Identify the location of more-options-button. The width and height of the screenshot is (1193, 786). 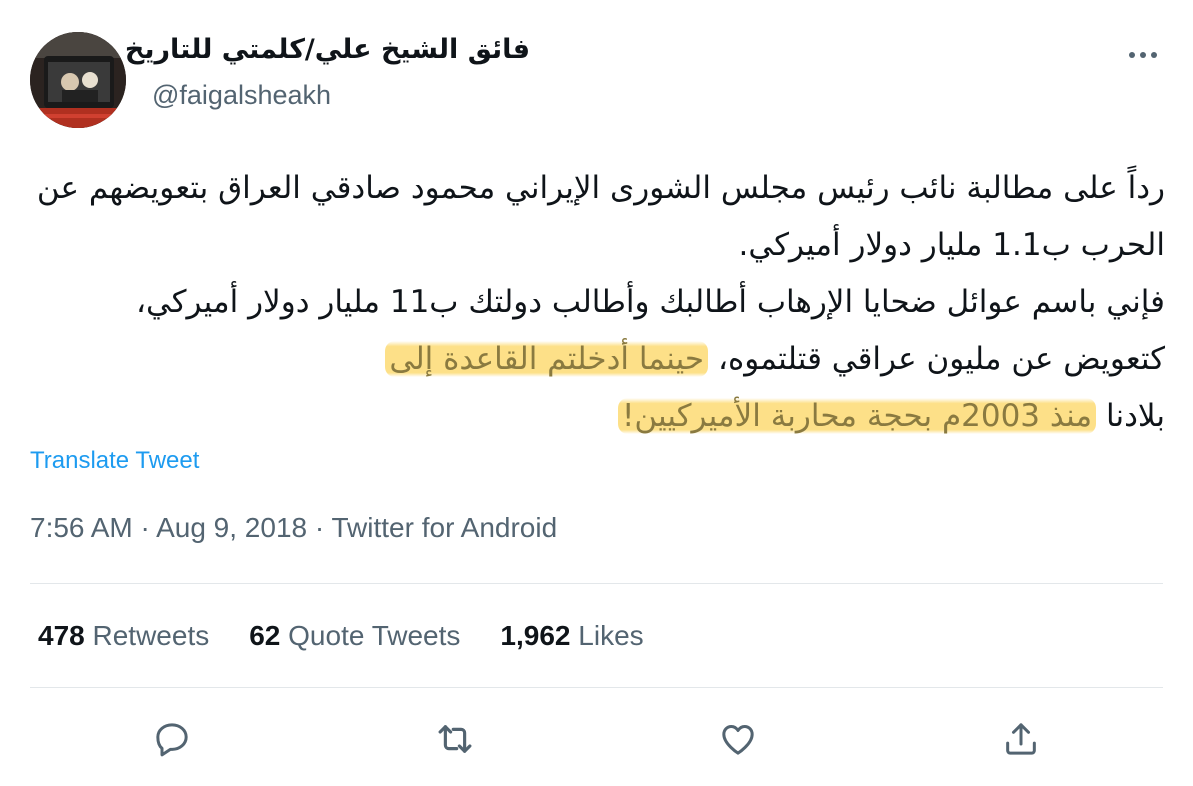
(1143, 55).